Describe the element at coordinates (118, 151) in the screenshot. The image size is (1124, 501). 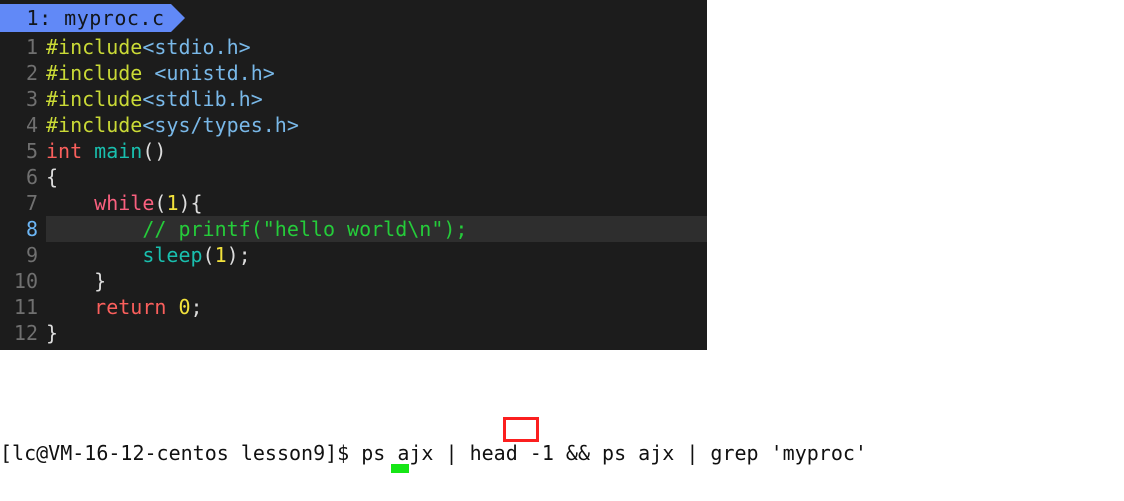
I see `code-token: main` at that location.